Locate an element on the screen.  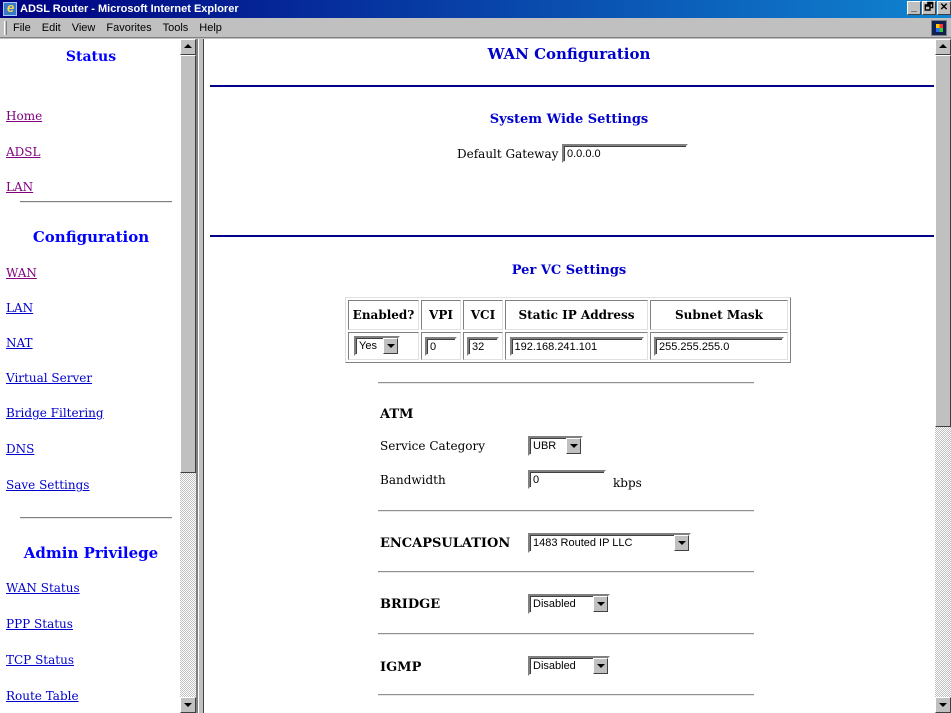
bridge-label: BRIDGE is located at coordinates (410, 604).